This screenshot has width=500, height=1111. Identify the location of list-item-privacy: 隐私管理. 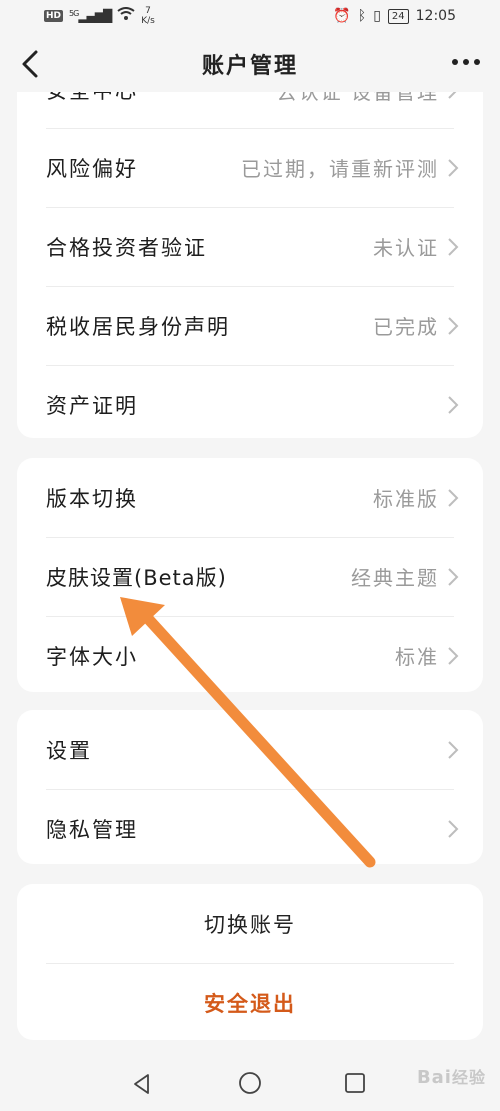
(250, 826).